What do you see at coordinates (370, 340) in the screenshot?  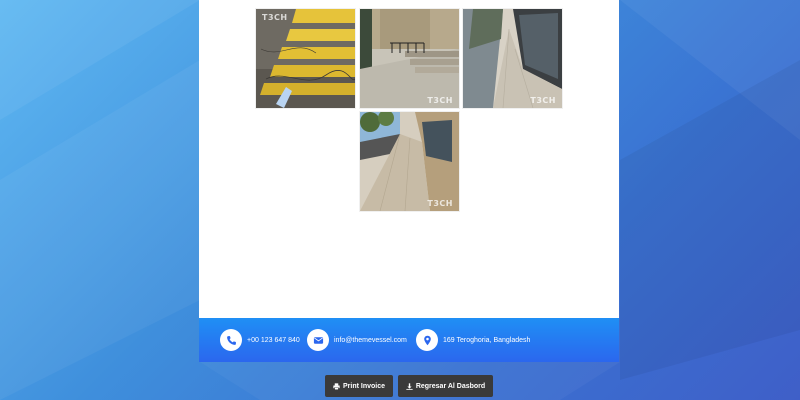 I see `email-address: info@themevessel.com` at bounding box center [370, 340].